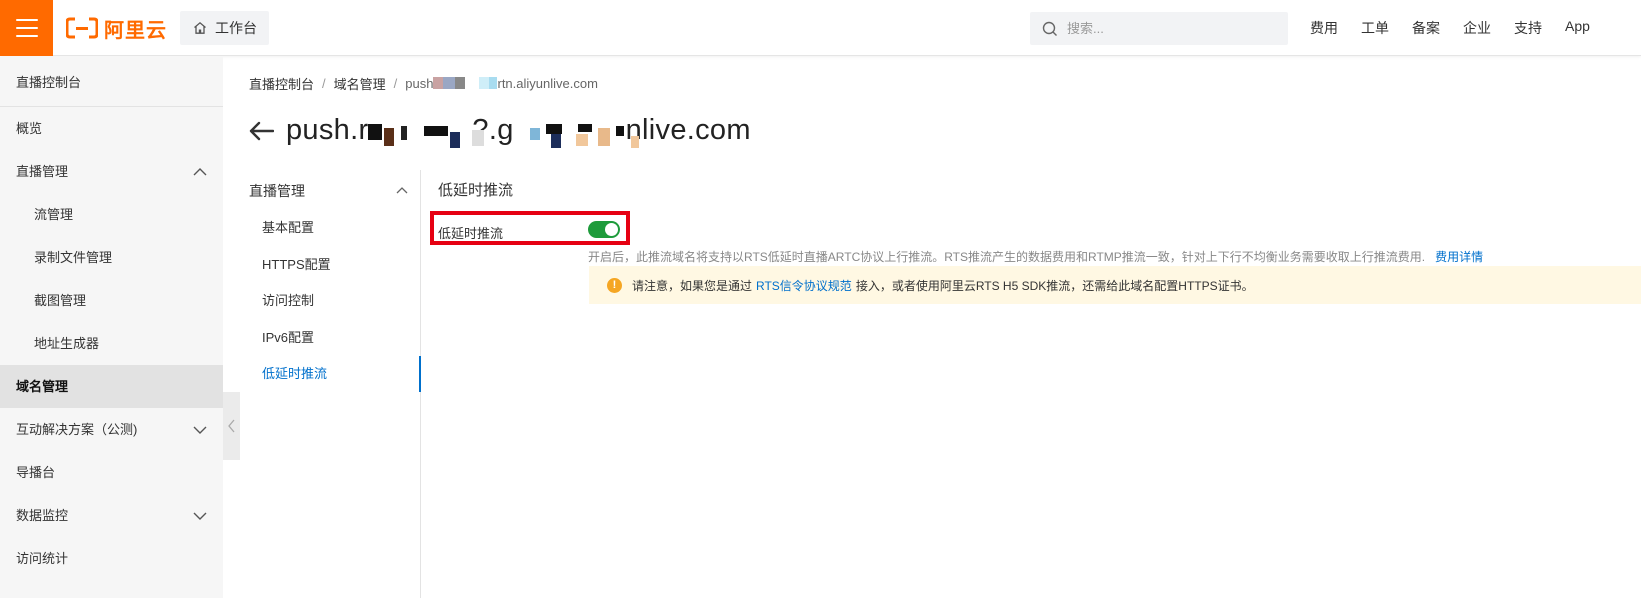 This screenshot has width=1641, height=598. I want to click on sidebar-item-interactive-solutions: 互动解决方案（公测), so click(111, 429).